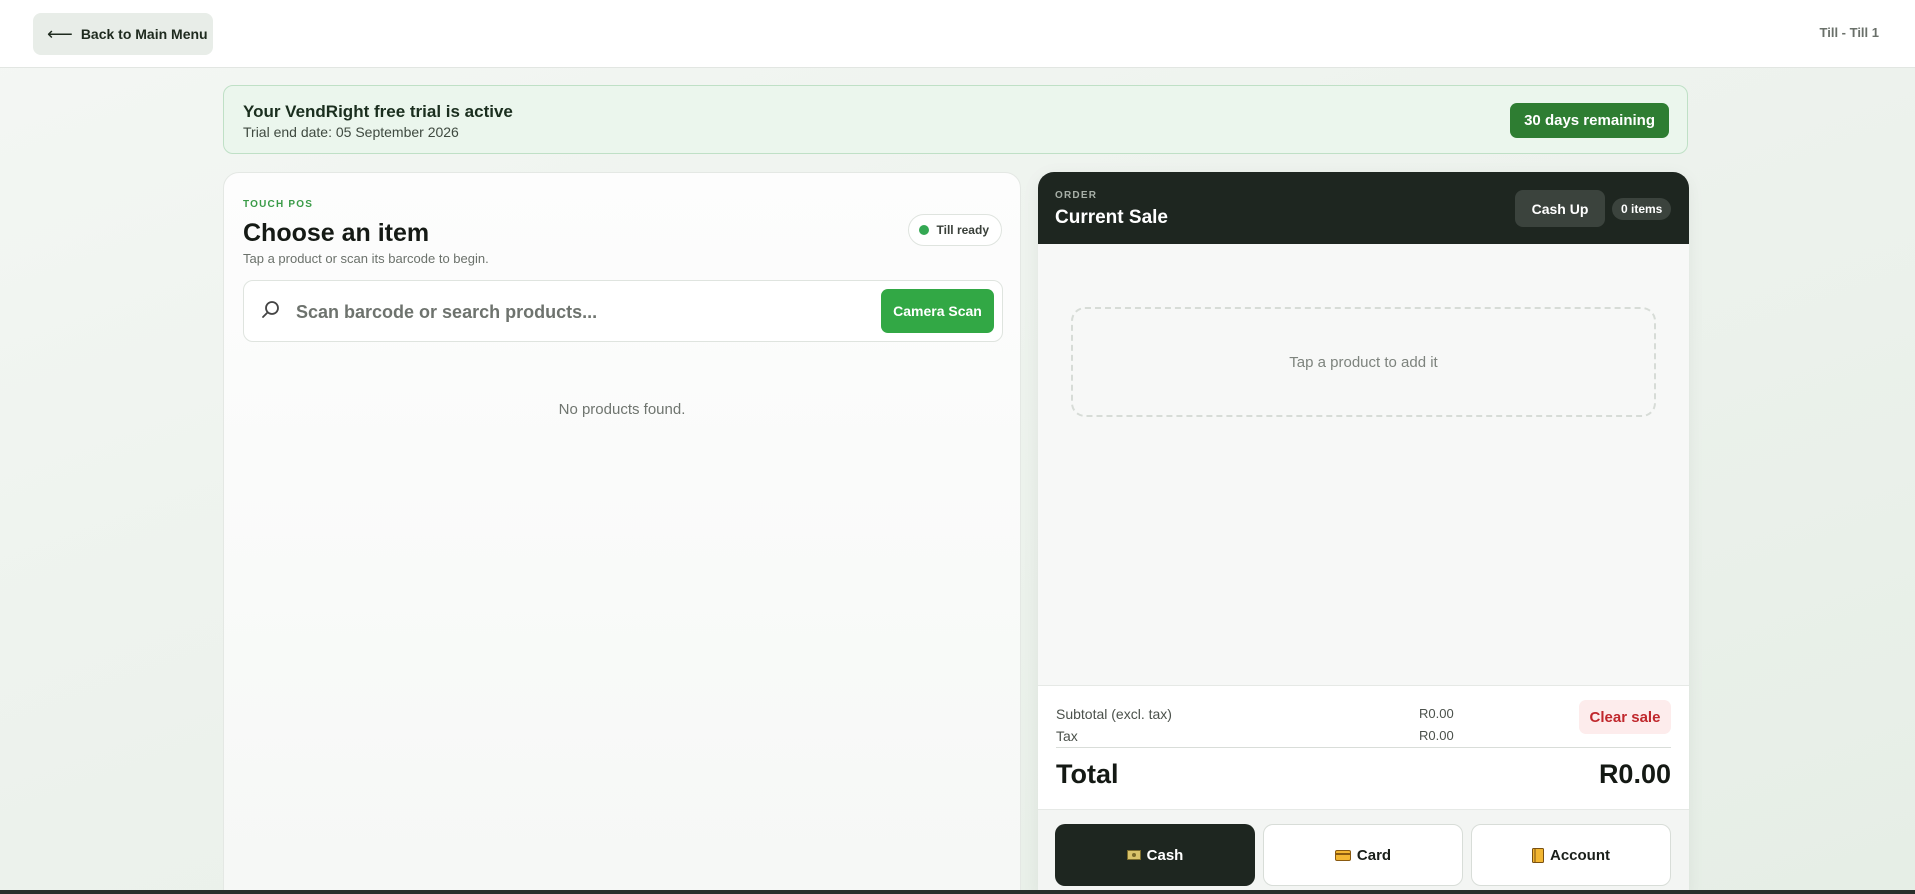 The image size is (1915, 894). I want to click on pay-cash-button: Cash, so click(1155, 855).